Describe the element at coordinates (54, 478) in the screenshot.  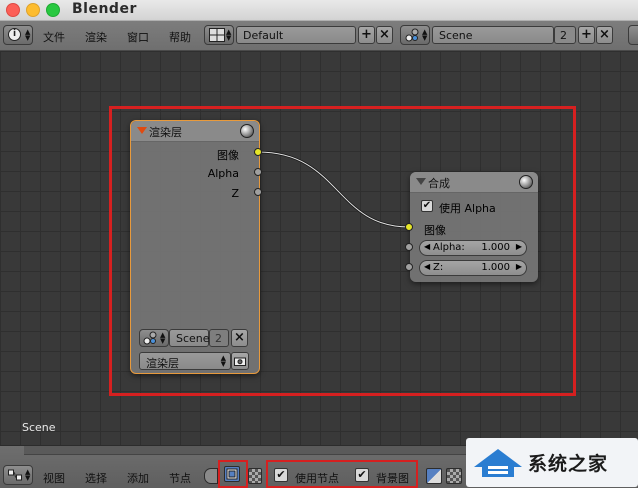
I see `menu-view: 视图` at that location.